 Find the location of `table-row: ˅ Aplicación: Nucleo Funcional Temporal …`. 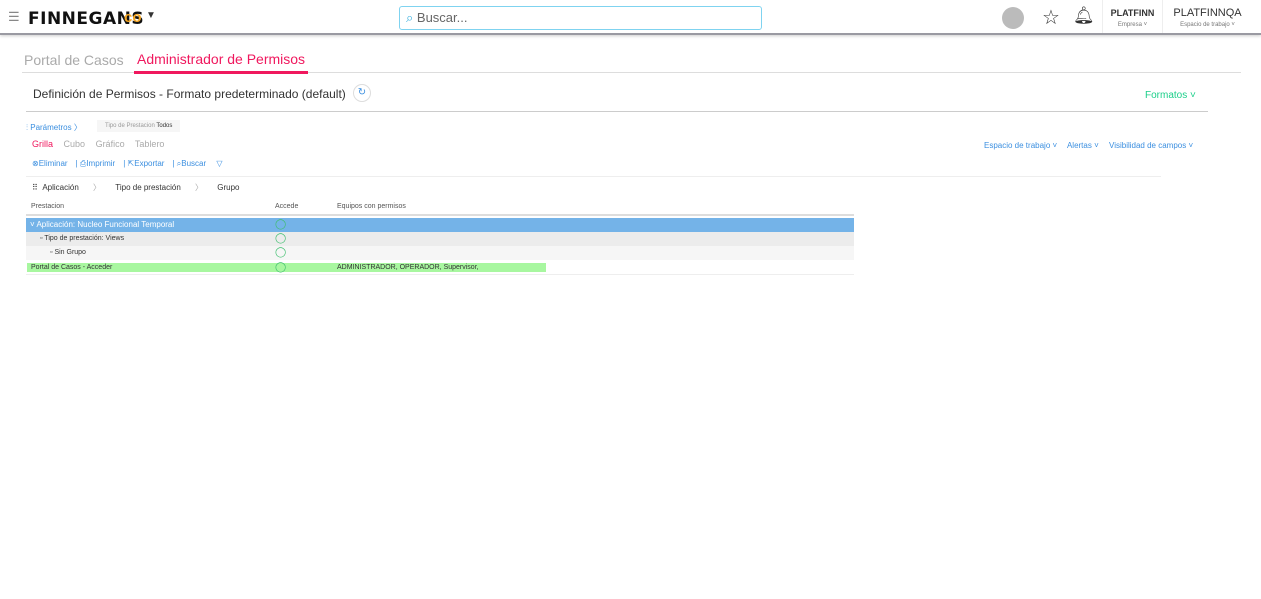

table-row: ˅ Aplicación: Nucleo Funcional Temporal … is located at coordinates (440, 225).